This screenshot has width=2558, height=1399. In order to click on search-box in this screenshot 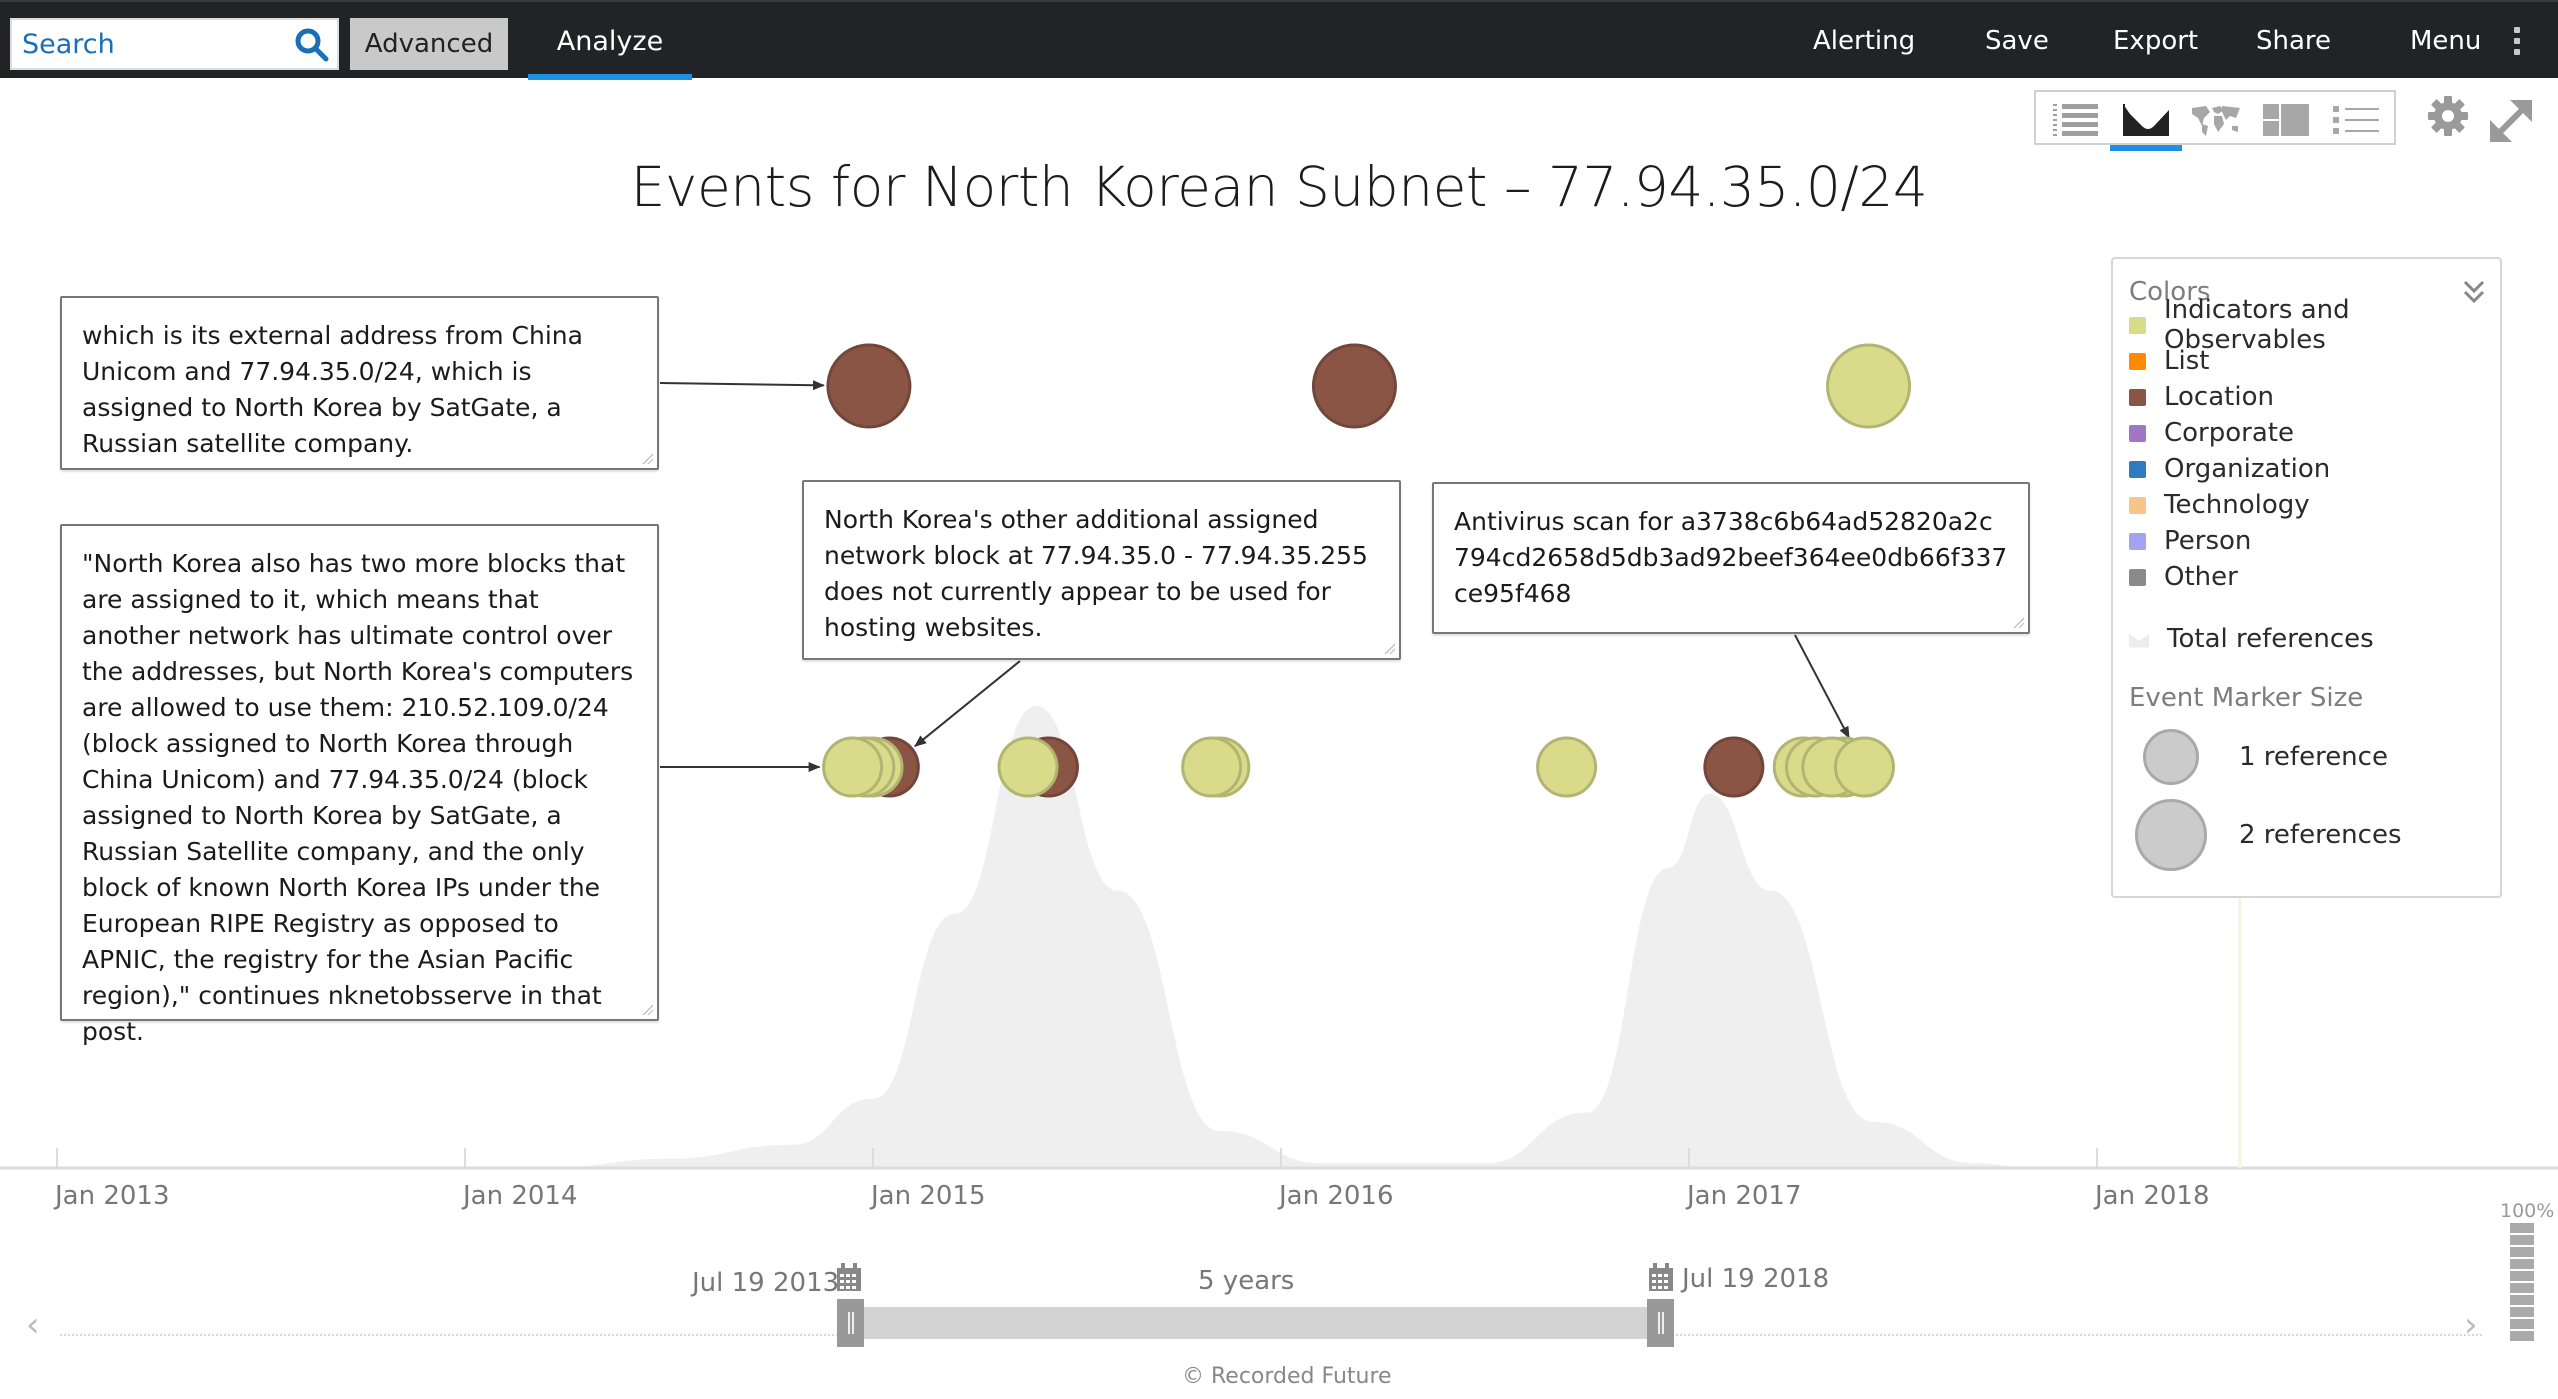, I will do `click(174, 44)`.